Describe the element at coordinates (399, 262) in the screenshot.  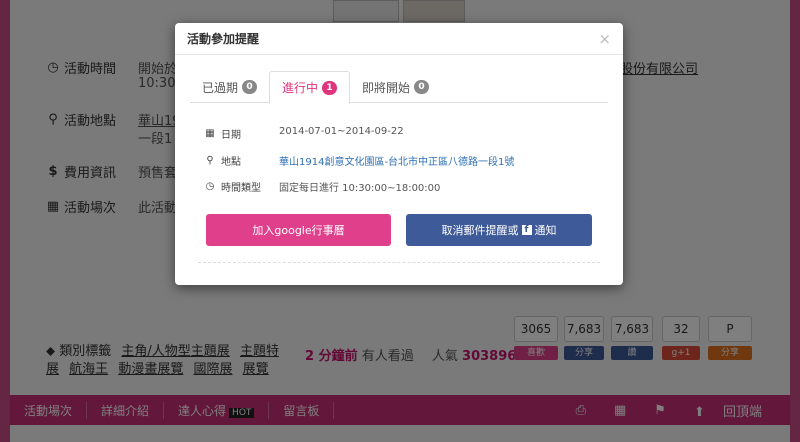
I see `modal-divider` at that location.